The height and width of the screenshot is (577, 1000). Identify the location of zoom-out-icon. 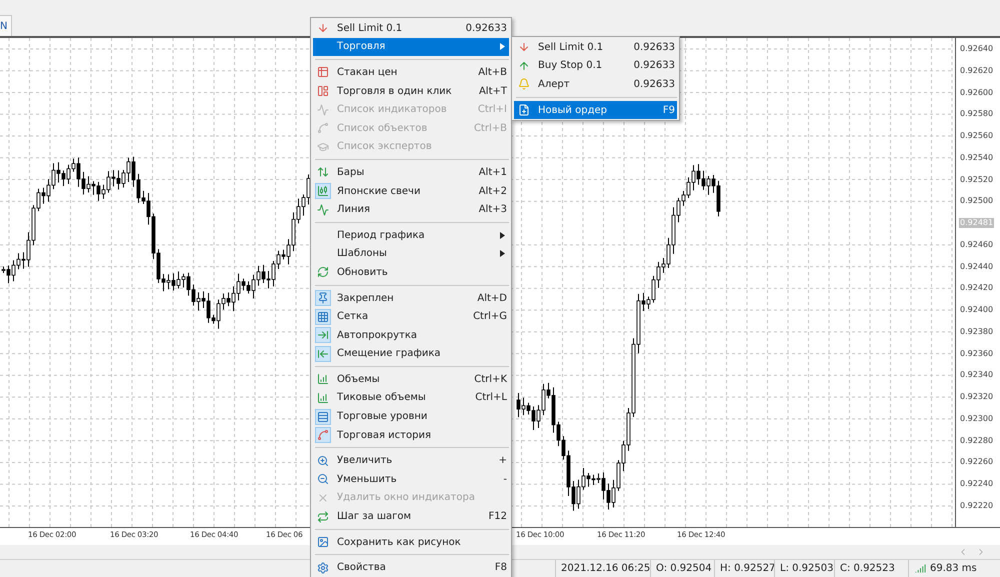
(323, 479).